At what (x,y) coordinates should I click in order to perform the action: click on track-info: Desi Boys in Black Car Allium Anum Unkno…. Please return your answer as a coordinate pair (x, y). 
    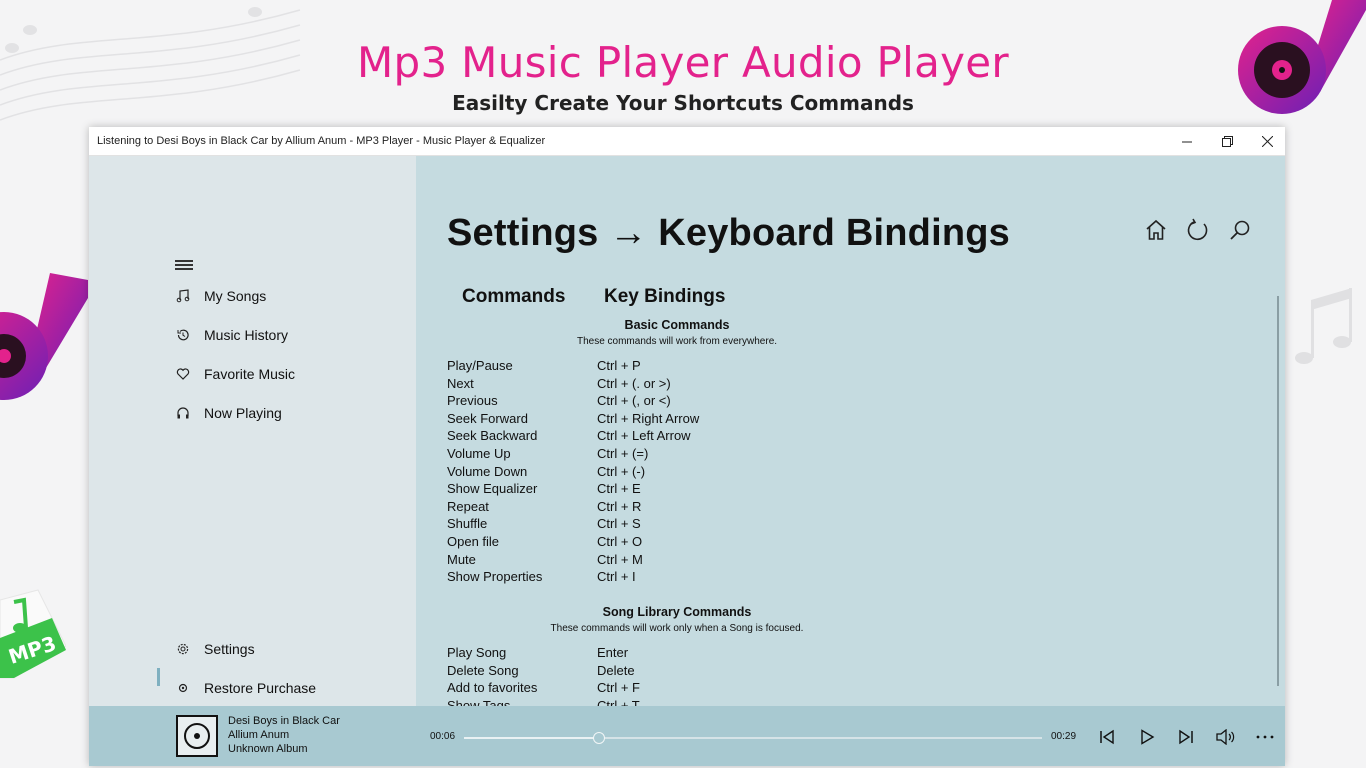
    Looking at the image, I should click on (284, 735).